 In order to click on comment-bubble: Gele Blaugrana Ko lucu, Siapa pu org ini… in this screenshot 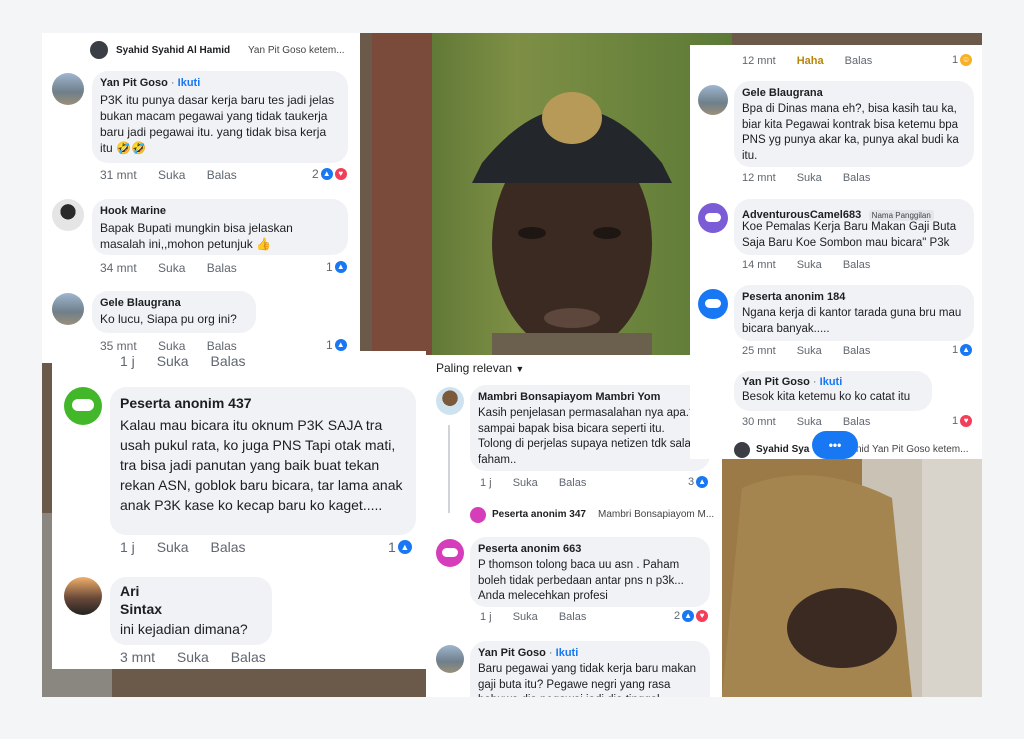, I will do `click(174, 312)`.